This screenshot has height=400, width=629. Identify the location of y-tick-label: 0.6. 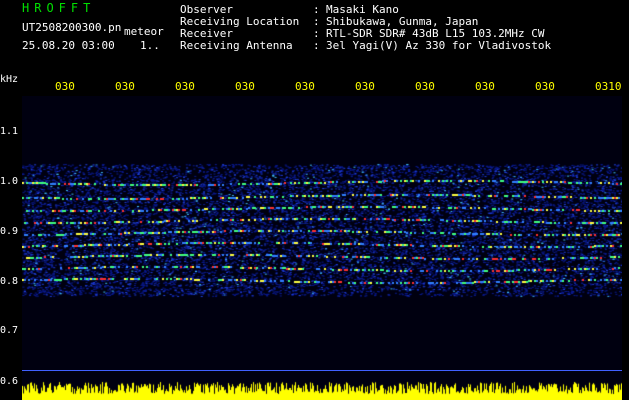
(9, 381).